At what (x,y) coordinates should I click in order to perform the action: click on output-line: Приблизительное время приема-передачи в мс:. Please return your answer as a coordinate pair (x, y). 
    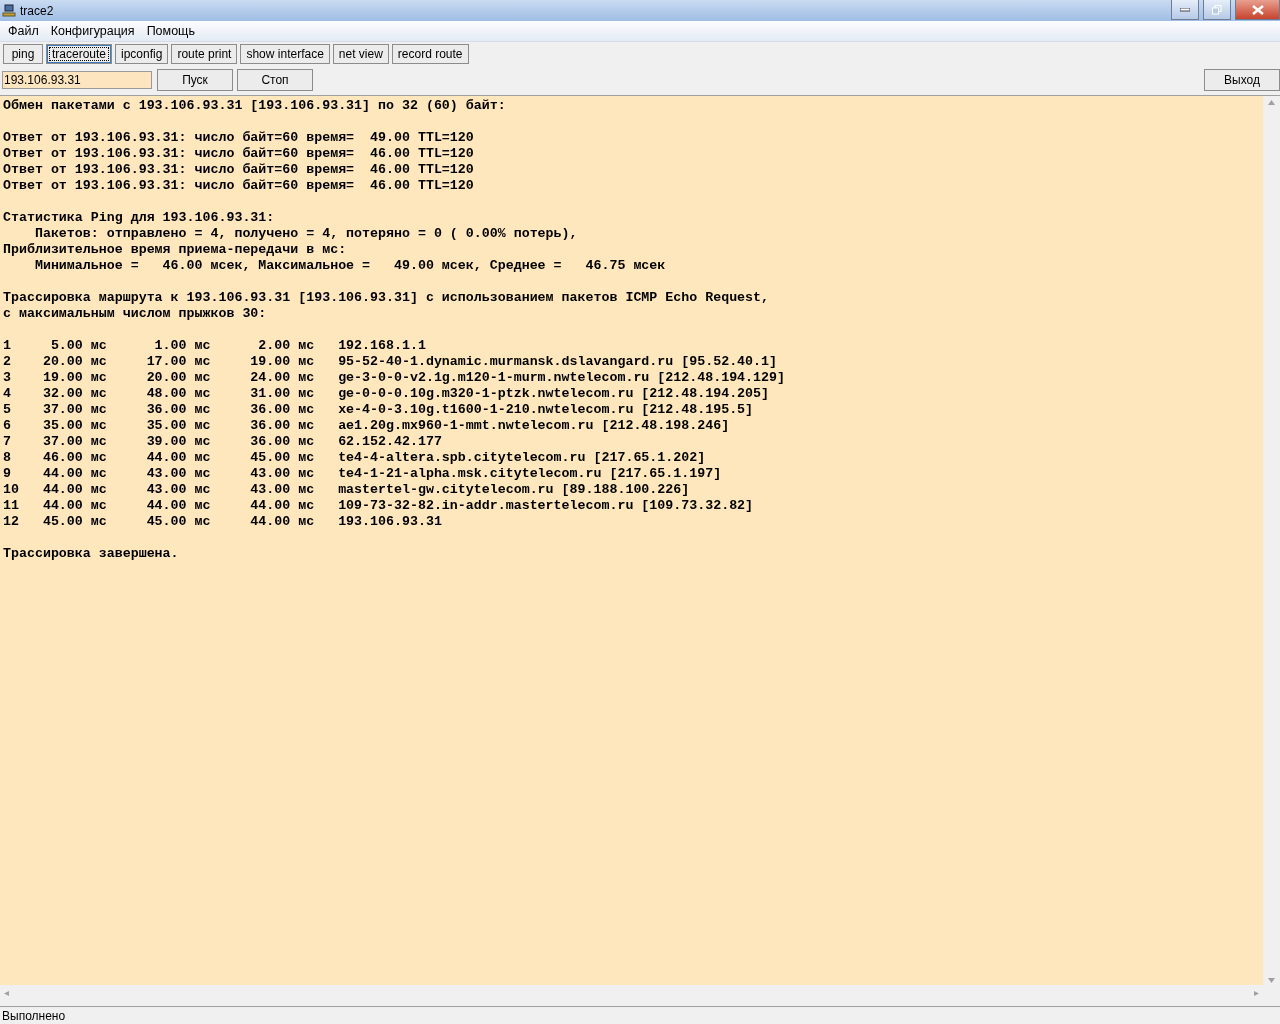
    Looking at the image, I should click on (175, 250).